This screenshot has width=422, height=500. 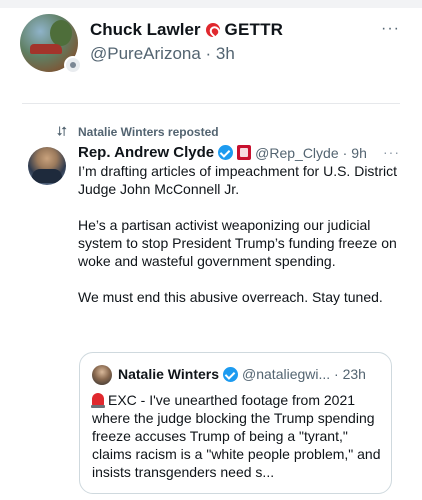 What do you see at coordinates (148, 132) in the screenshot?
I see `repost-label: Natalie Winters reposted` at bounding box center [148, 132].